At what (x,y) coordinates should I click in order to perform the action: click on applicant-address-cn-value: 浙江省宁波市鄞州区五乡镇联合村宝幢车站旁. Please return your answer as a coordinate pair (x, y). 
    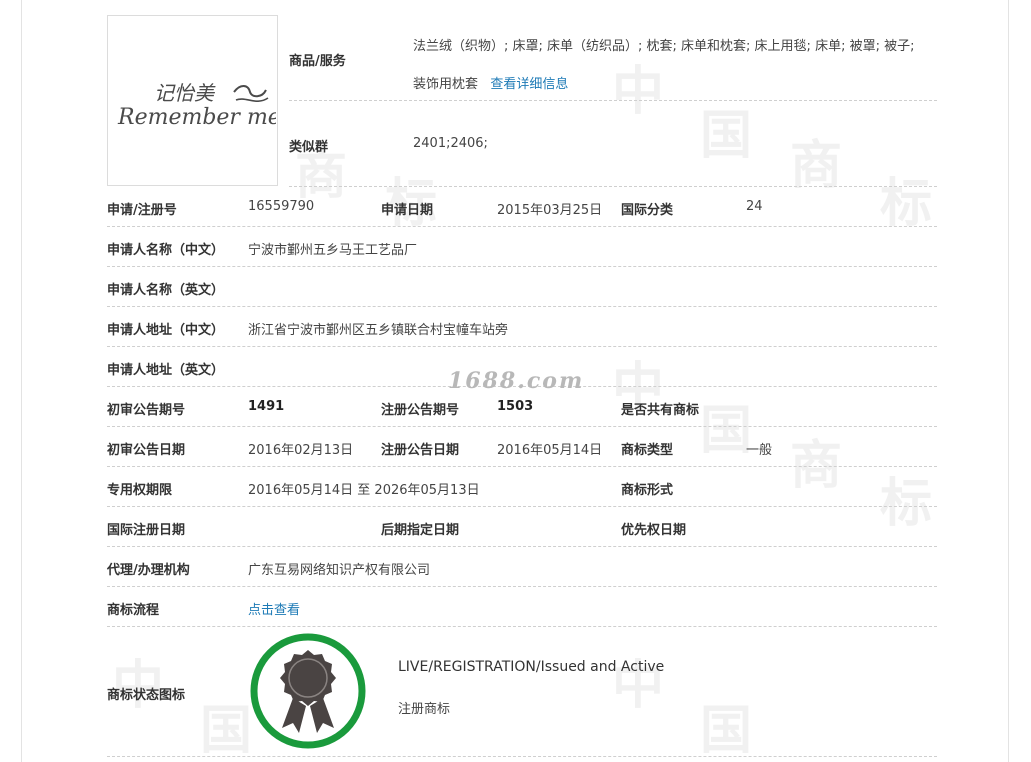
    Looking at the image, I should click on (378, 330).